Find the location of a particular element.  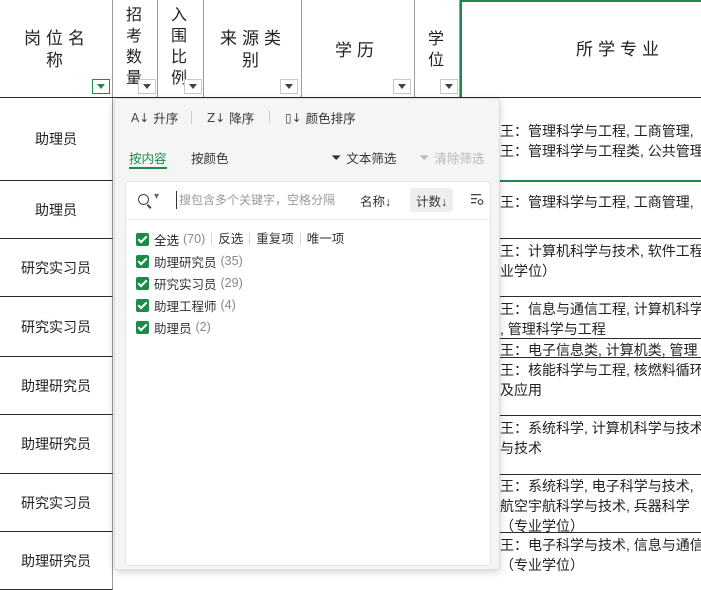

cell-position-row-3: 研究实习员 is located at coordinates (56, 268).